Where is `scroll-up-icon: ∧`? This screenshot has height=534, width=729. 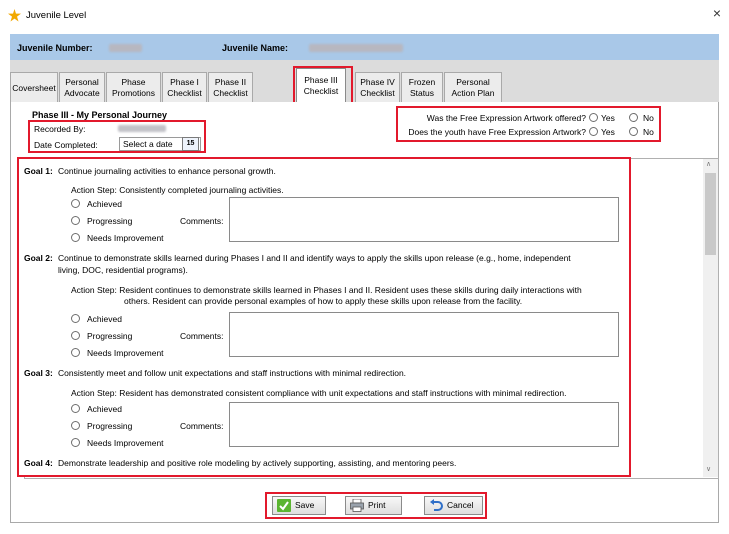 scroll-up-icon: ∧ is located at coordinates (708, 164).